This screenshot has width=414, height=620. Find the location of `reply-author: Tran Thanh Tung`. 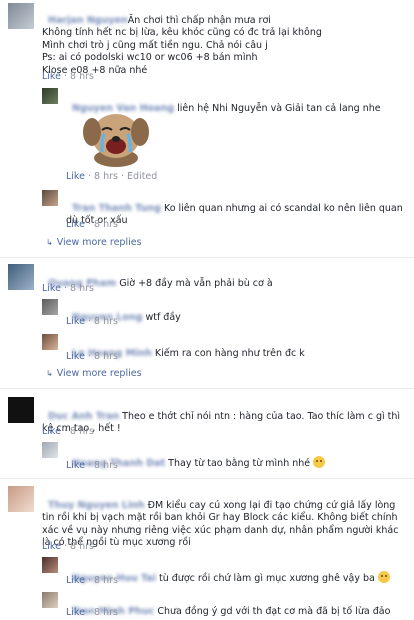

reply-author: Tran Thanh Tung is located at coordinates (116, 208).